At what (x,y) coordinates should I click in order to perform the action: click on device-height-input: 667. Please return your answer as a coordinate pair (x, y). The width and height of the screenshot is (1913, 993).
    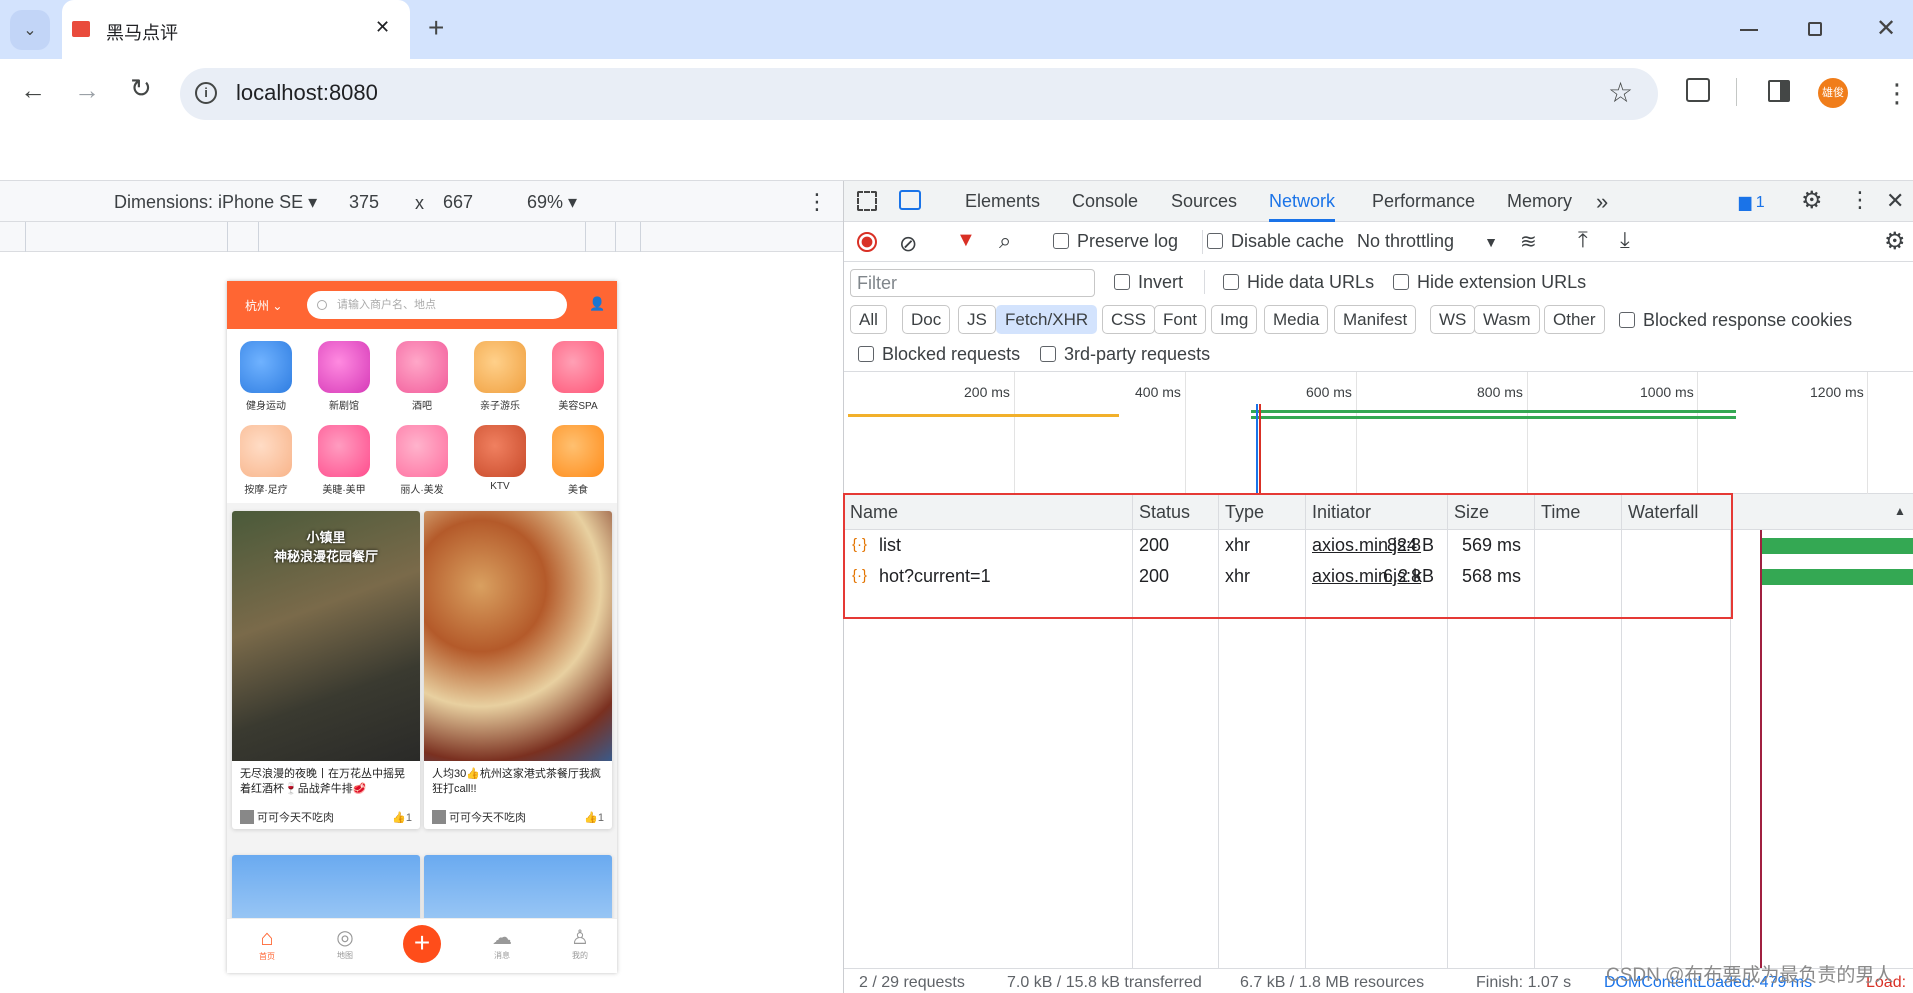
    Looking at the image, I should click on (458, 202).